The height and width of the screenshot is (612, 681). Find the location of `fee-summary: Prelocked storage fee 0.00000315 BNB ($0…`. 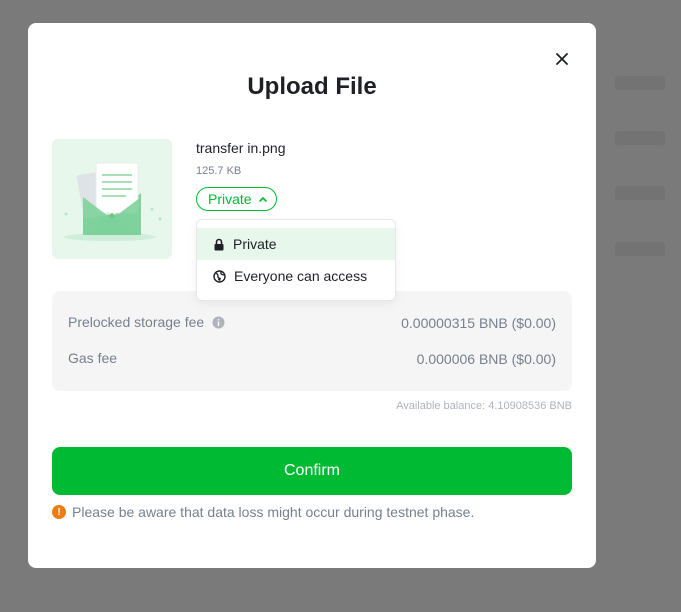

fee-summary: Prelocked storage fee 0.00000315 BNB ($0… is located at coordinates (312, 341).